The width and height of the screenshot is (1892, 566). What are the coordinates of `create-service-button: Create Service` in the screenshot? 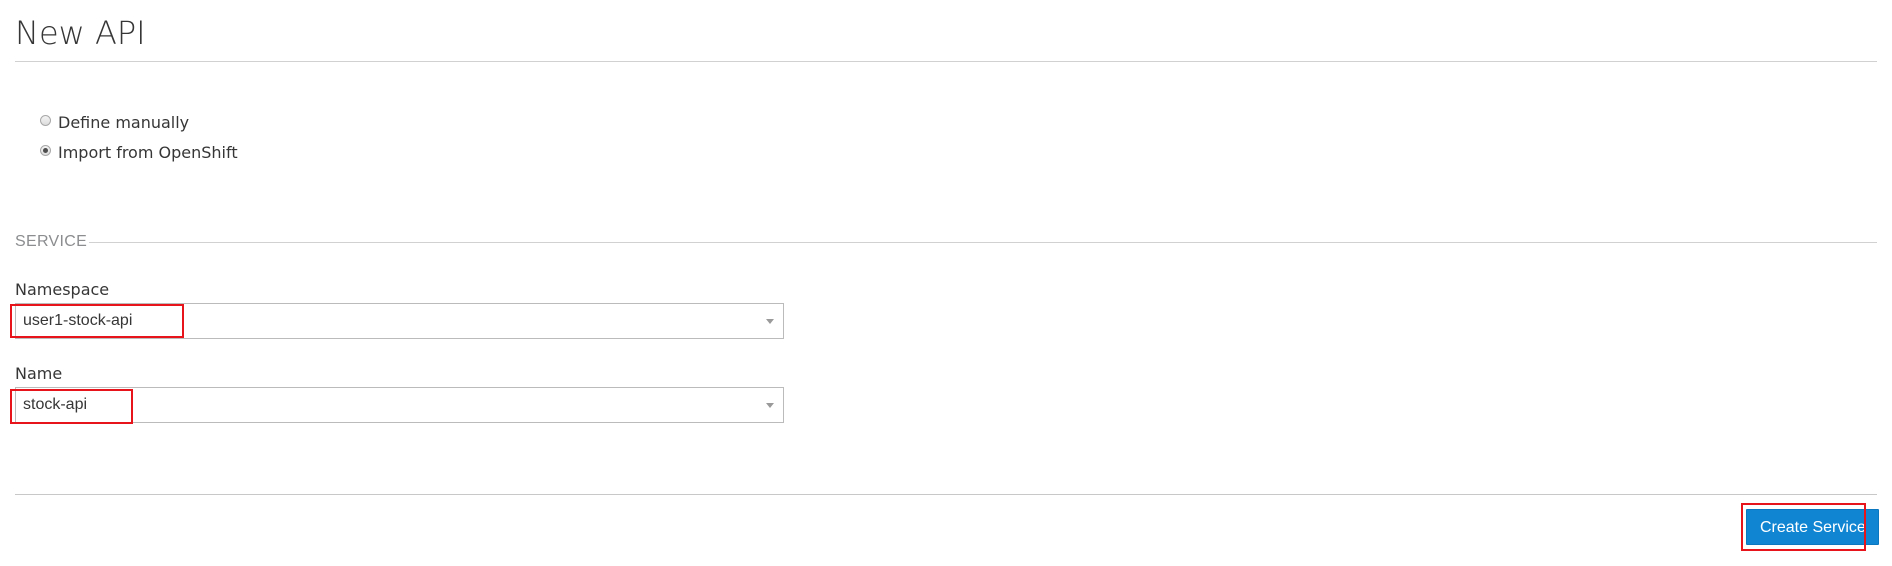 It's located at (1812, 527).